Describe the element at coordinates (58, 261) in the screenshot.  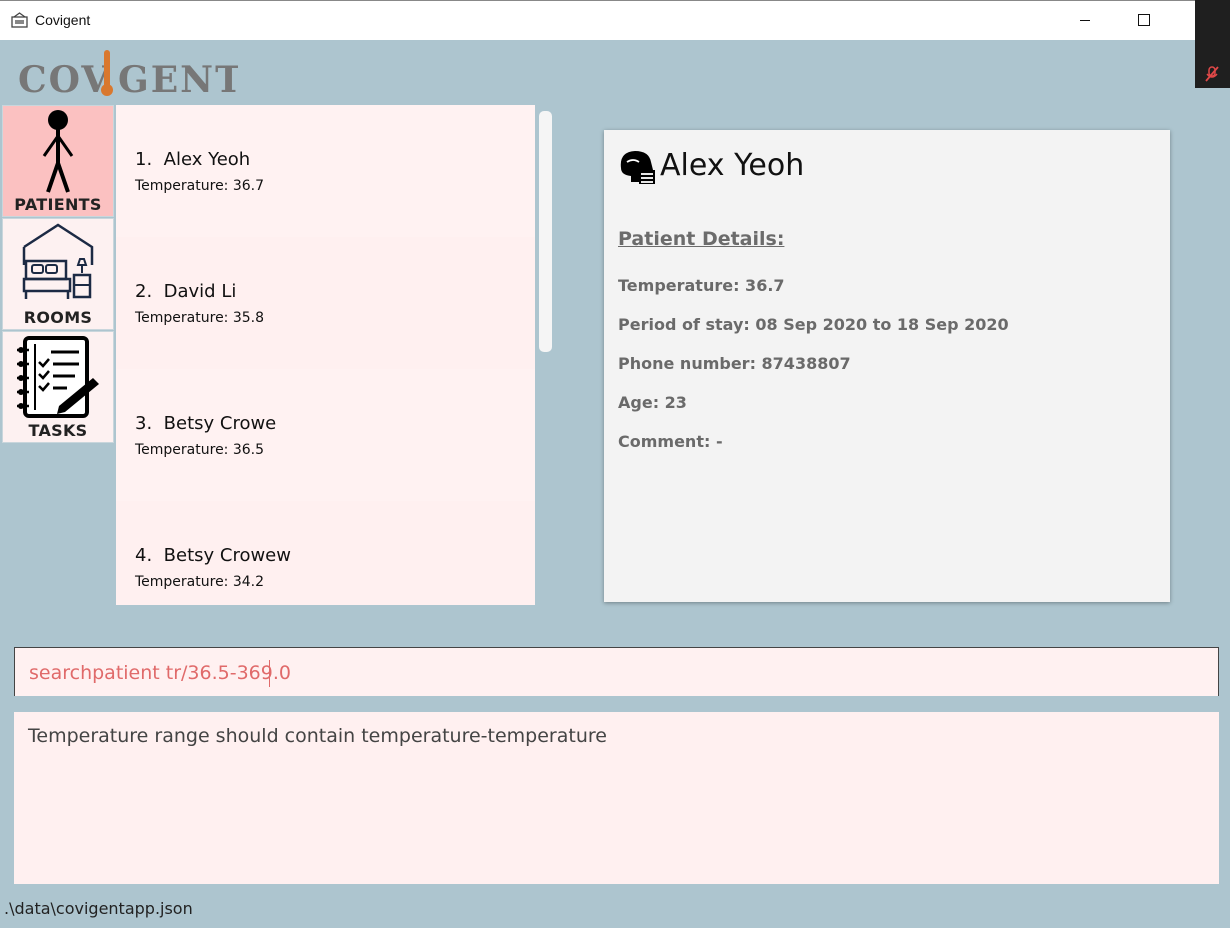
I see `bedroom-icon` at that location.